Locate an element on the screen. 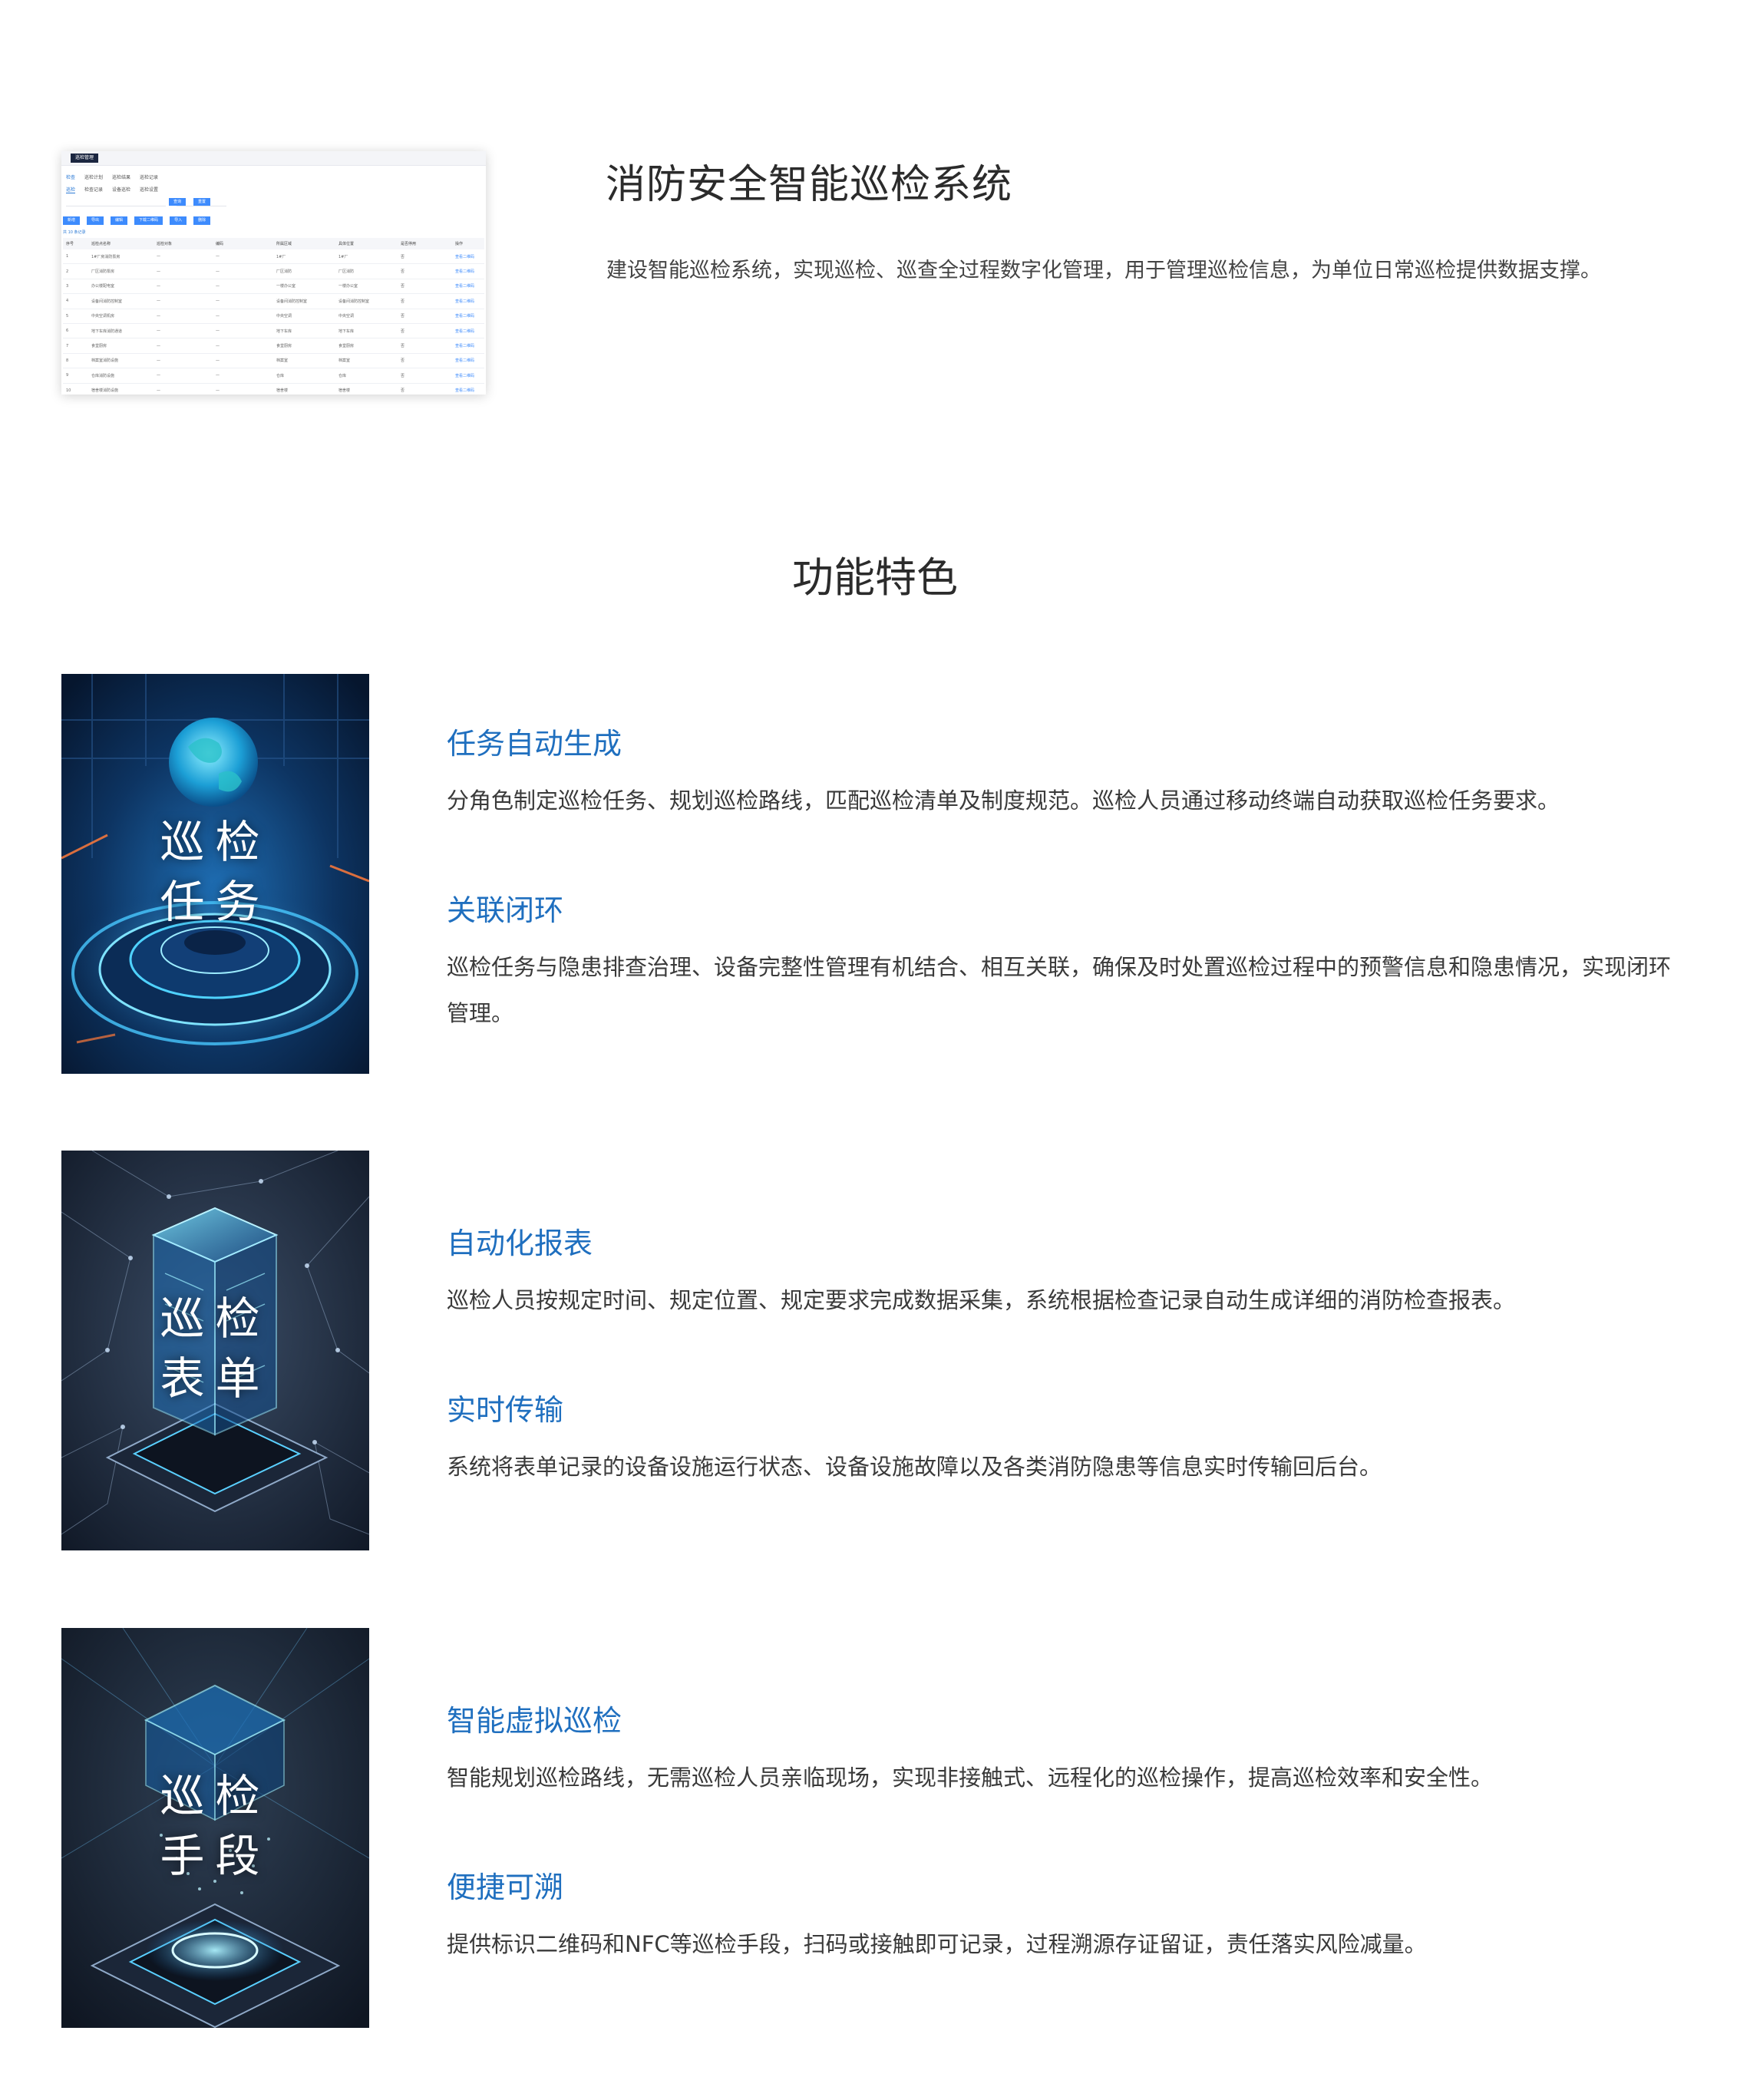 This screenshot has height=2100, width=1750. preview-tab: 巡检记录 is located at coordinates (149, 177).